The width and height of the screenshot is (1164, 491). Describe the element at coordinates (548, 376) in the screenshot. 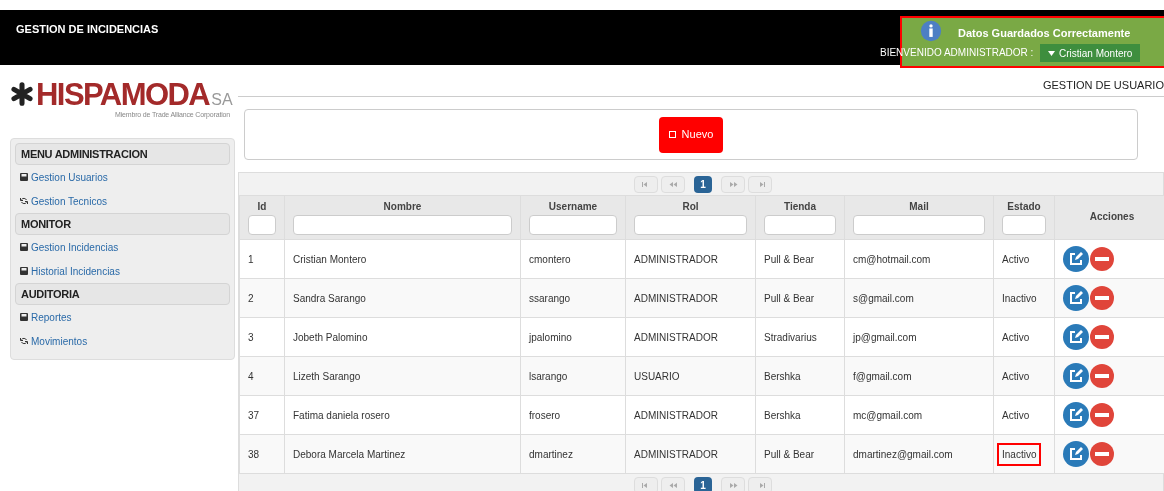

I see `table-cell: lsarango` at that location.